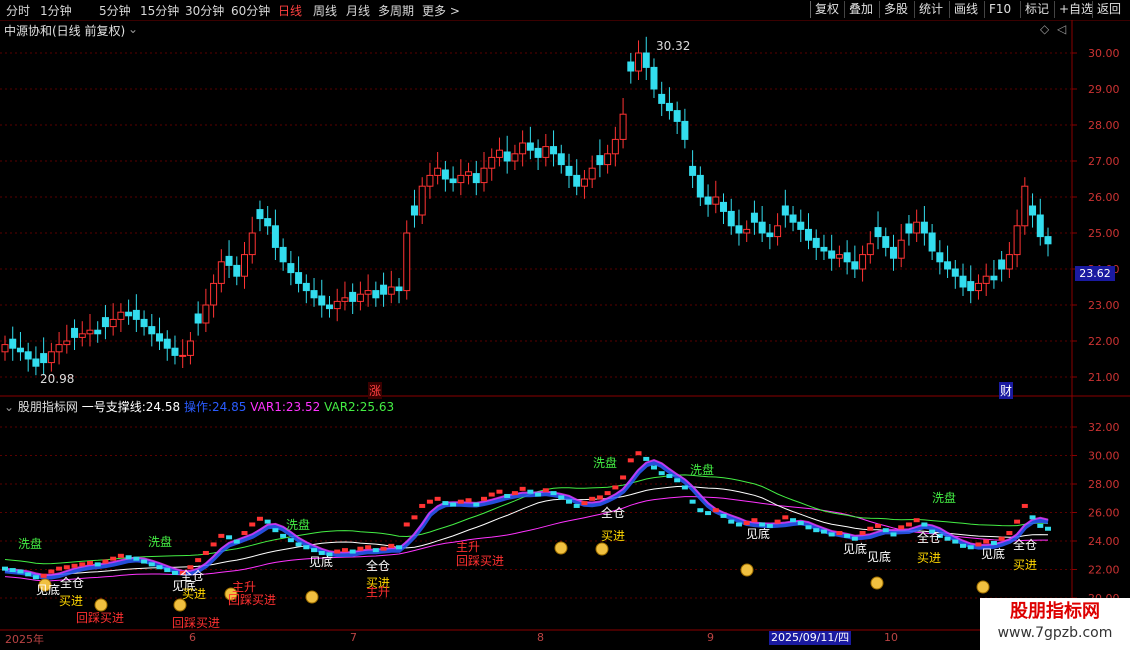  What do you see at coordinates (1055, 611) in the screenshot?
I see `watermark-title: 股朋指标网` at bounding box center [1055, 611].